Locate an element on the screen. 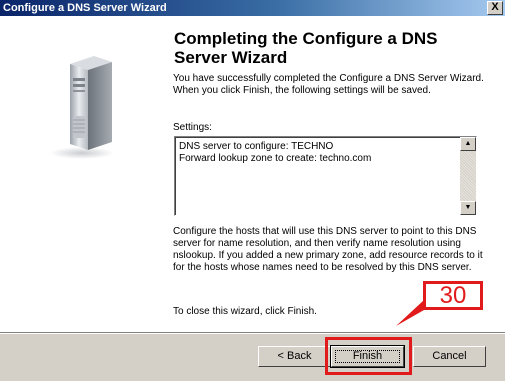 Image resolution: width=505 pixels, height=381 pixels. back-button: < Back is located at coordinates (294, 356).